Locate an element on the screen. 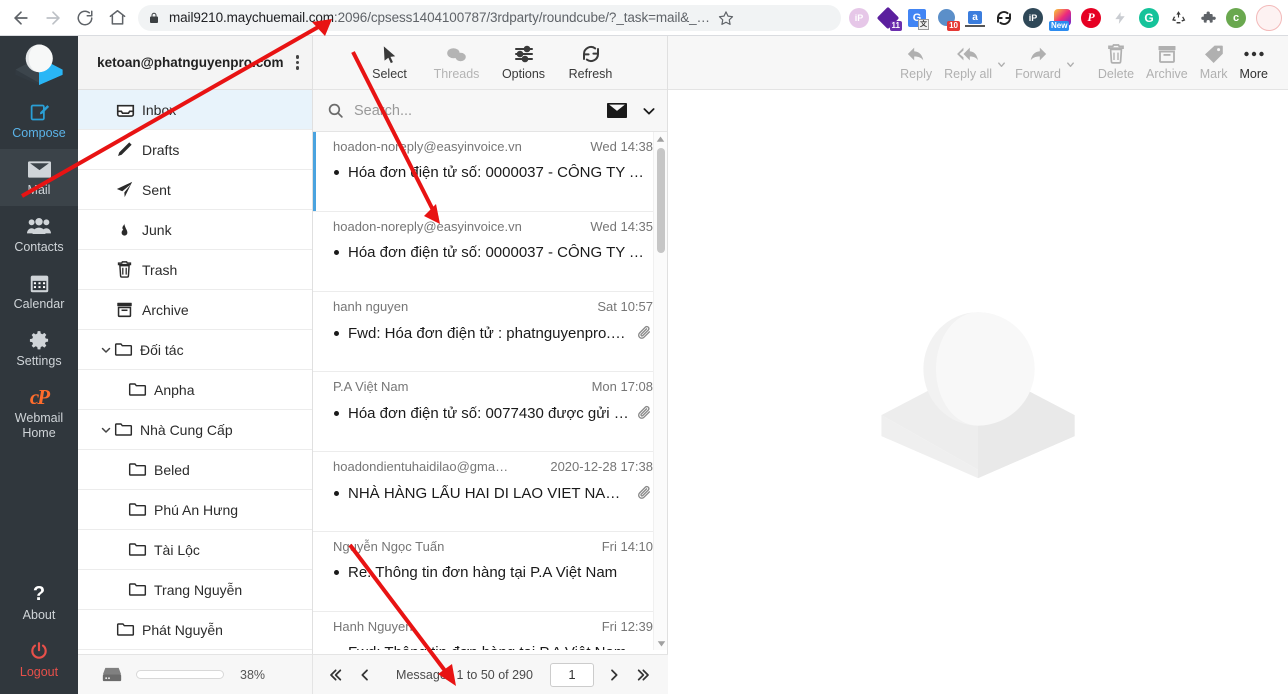  home-button is located at coordinates (117, 18).